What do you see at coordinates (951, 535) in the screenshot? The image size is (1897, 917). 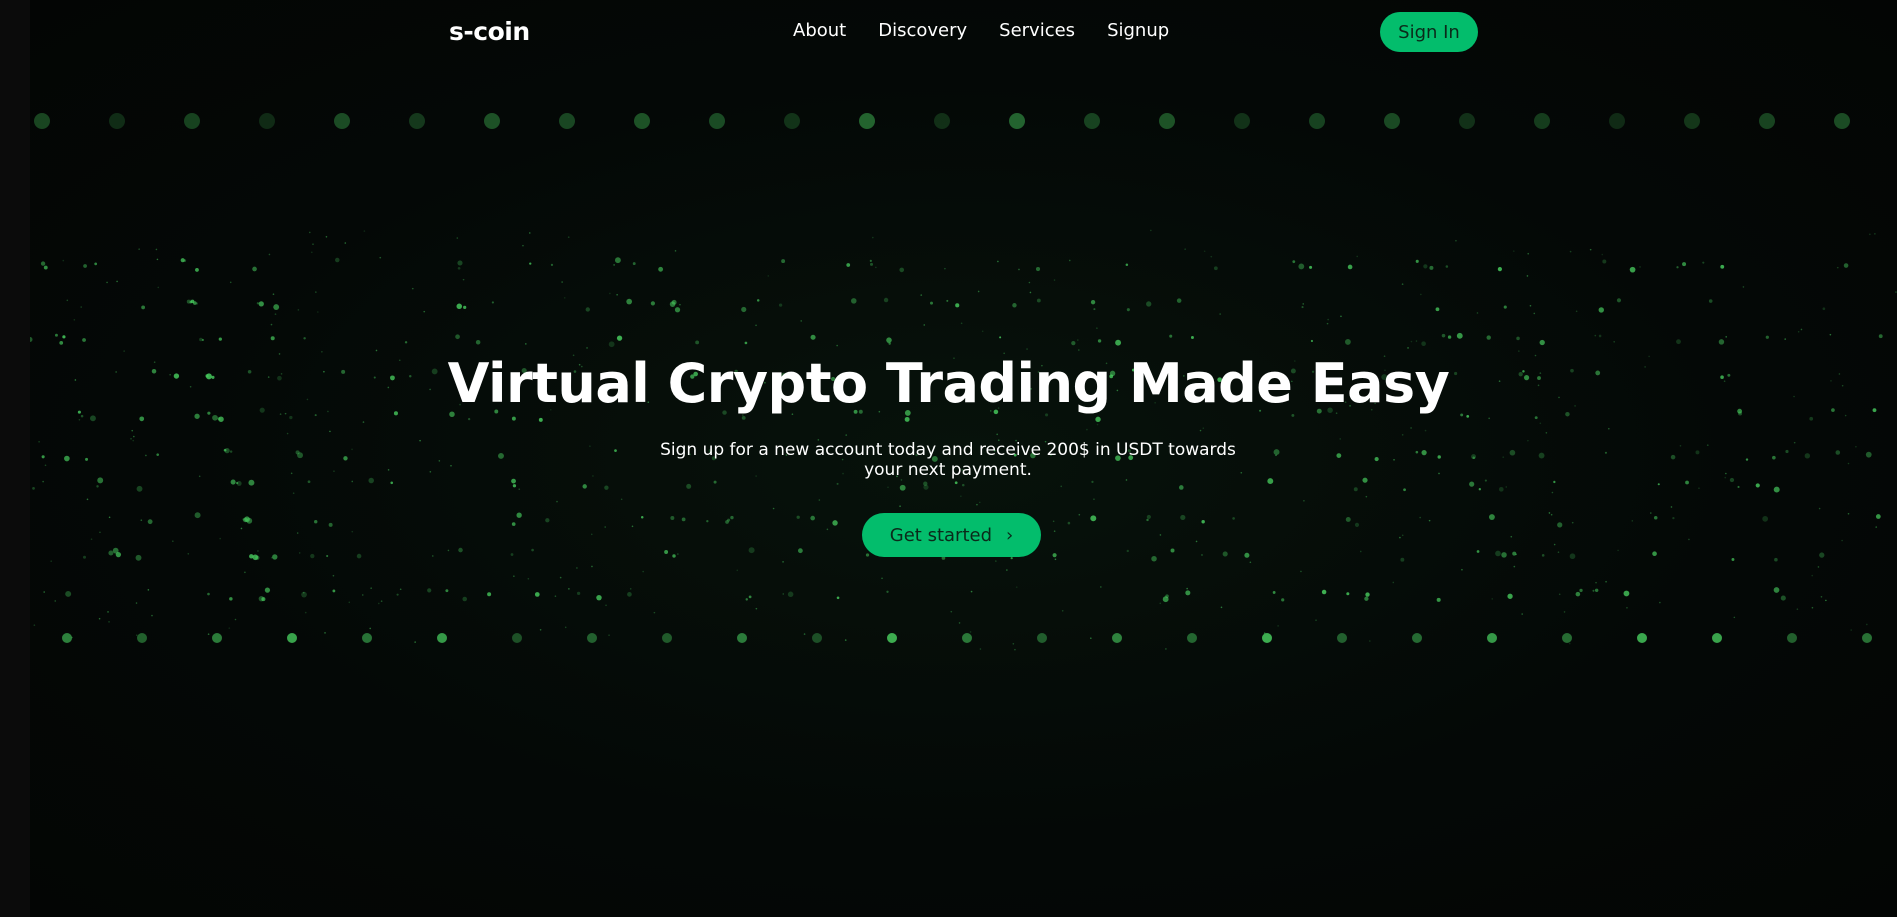 I see `get-started-button: Get started ›` at bounding box center [951, 535].